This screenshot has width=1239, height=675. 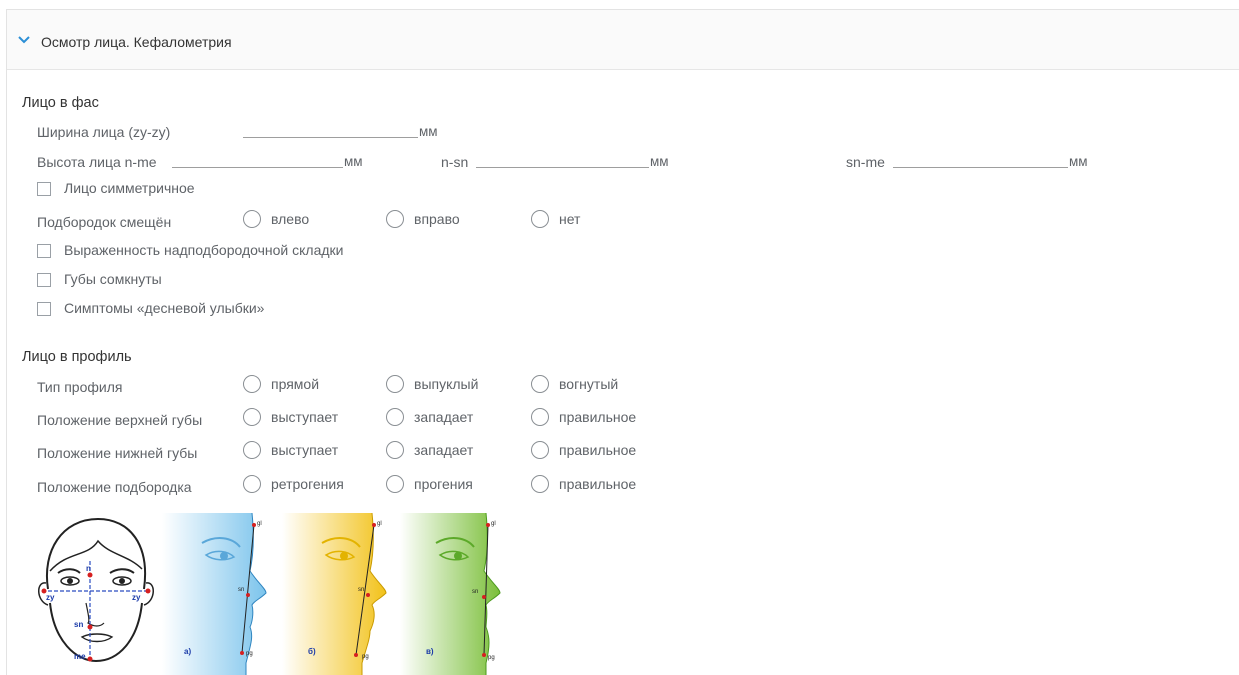 What do you see at coordinates (305, 450) in the screenshot?
I see `lower-lip-protrudes-label: выступает` at bounding box center [305, 450].